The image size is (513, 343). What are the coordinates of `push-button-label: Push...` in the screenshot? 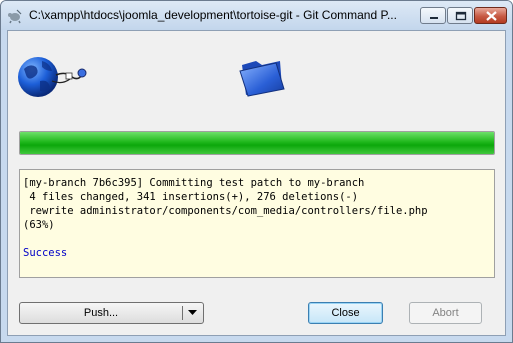 It's located at (101, 313).